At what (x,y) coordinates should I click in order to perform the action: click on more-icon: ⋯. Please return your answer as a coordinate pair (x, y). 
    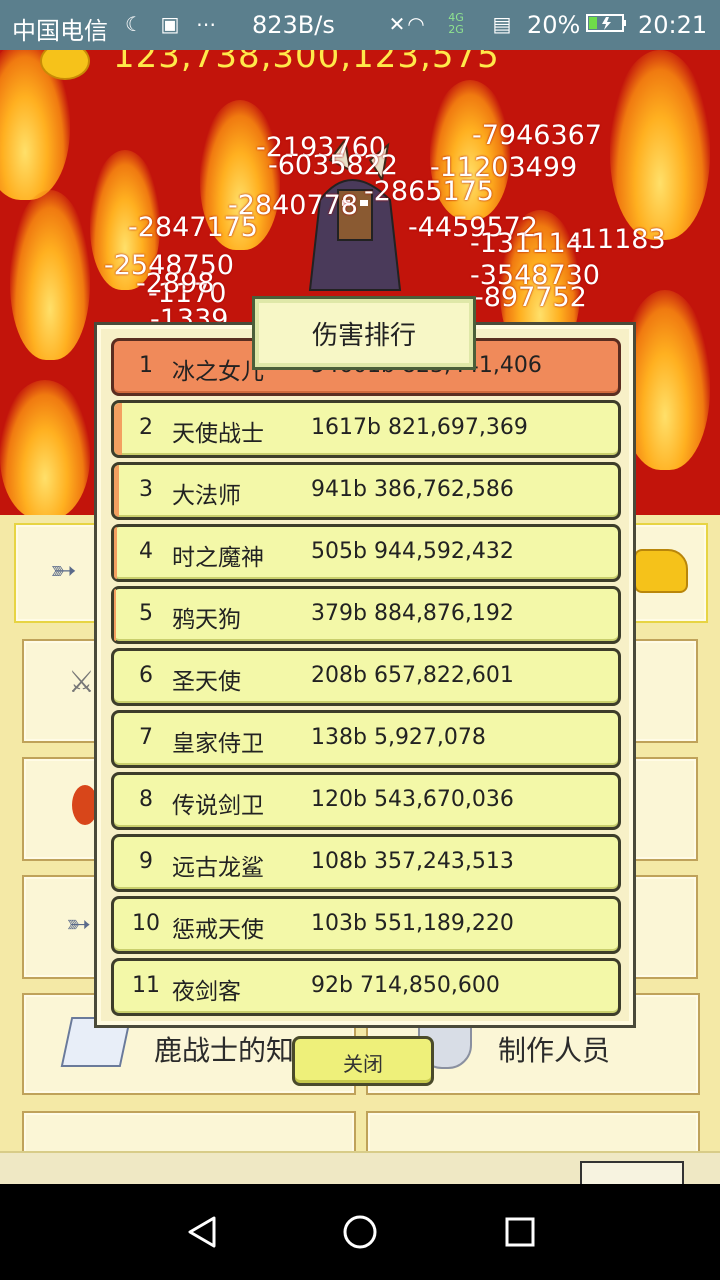
    Looking at the image, I should click on (206, 24).